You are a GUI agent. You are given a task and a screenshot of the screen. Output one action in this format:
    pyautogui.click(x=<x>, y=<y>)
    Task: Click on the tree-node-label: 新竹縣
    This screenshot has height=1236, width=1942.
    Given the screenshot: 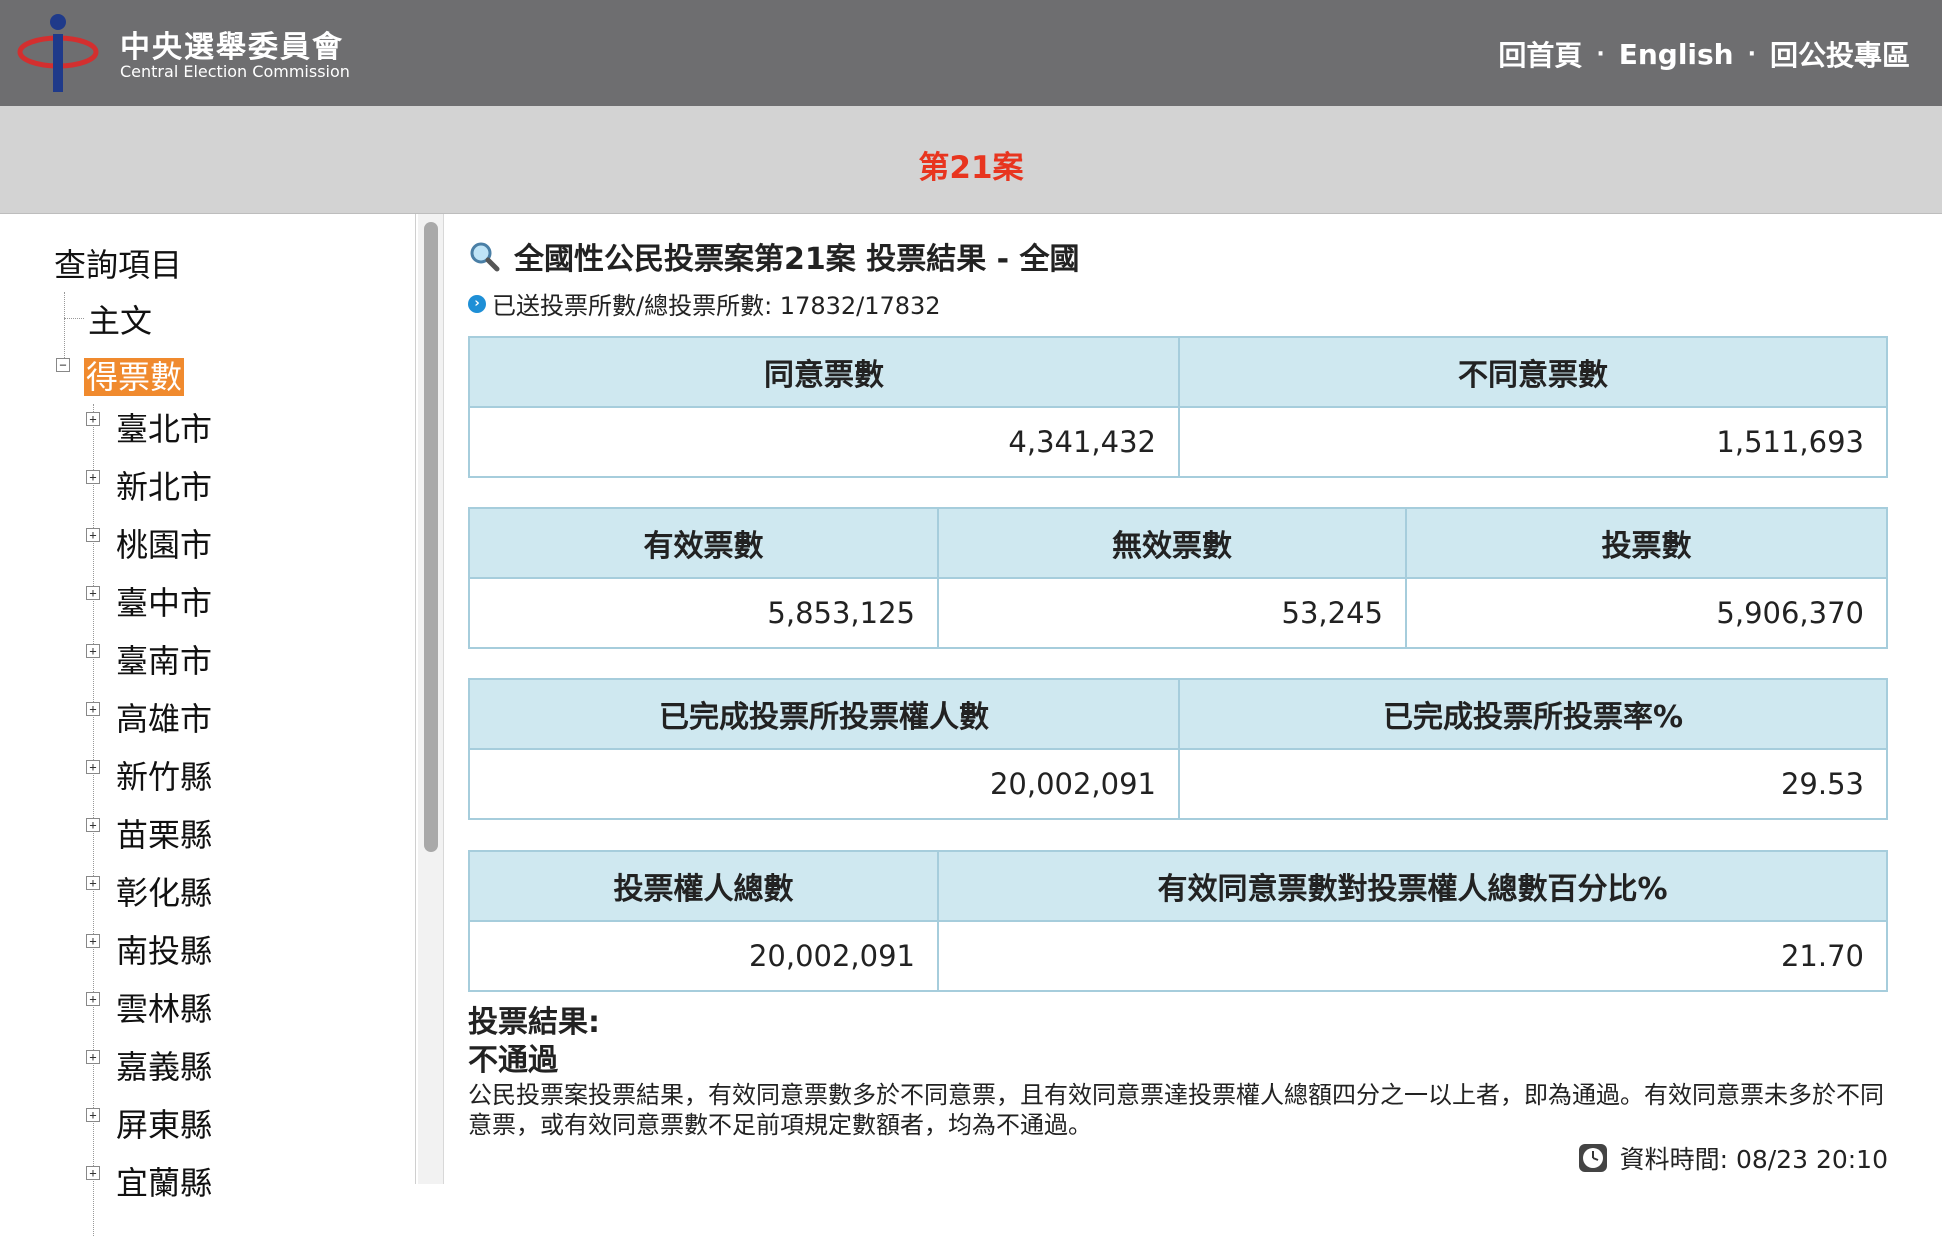 What is the action you would take?
    pyautogui.click(x=164, y=777)
    